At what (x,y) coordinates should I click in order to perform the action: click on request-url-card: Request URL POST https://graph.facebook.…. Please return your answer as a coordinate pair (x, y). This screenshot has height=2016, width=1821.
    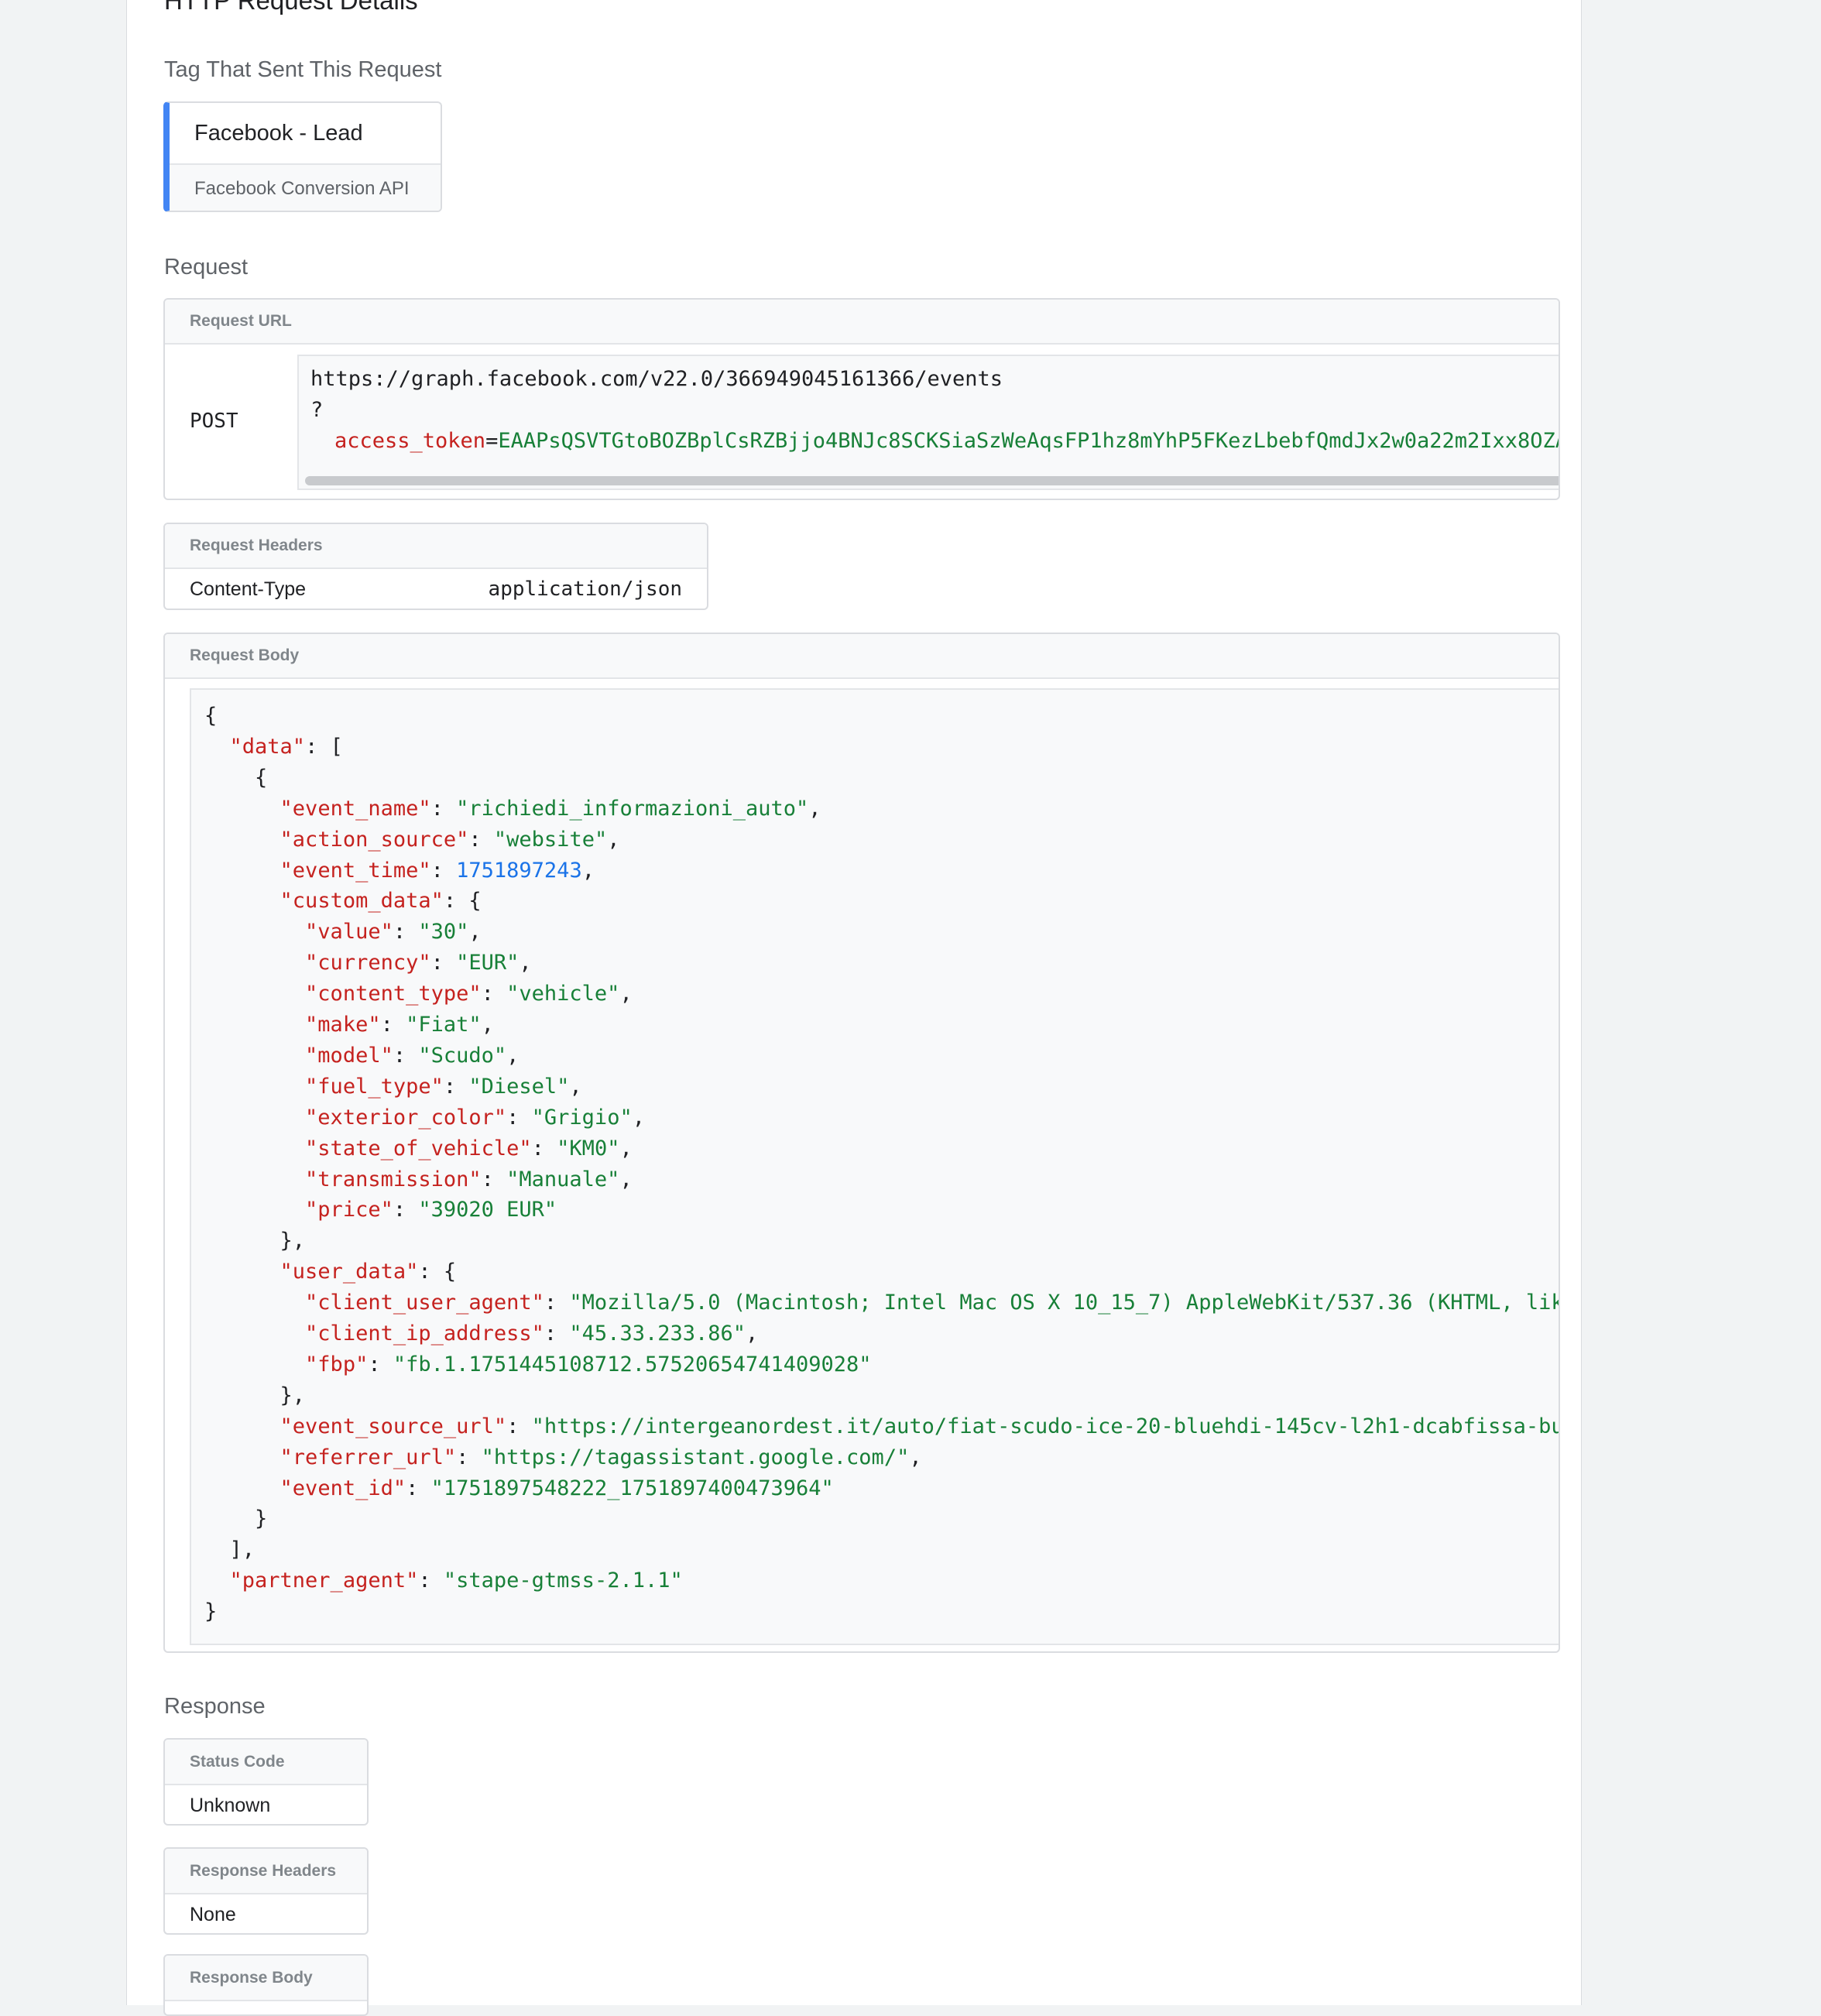
    Looking at the image, I should click on (861, 399).